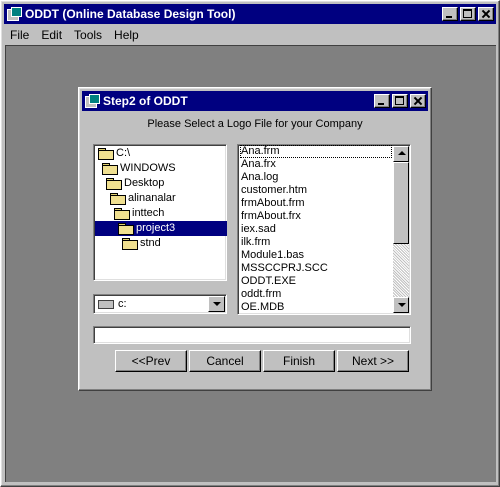  What do you see at coordinates (130, 244) in the screenshot?
I see `folder-closed-icon` at bounding box center [130, 244].